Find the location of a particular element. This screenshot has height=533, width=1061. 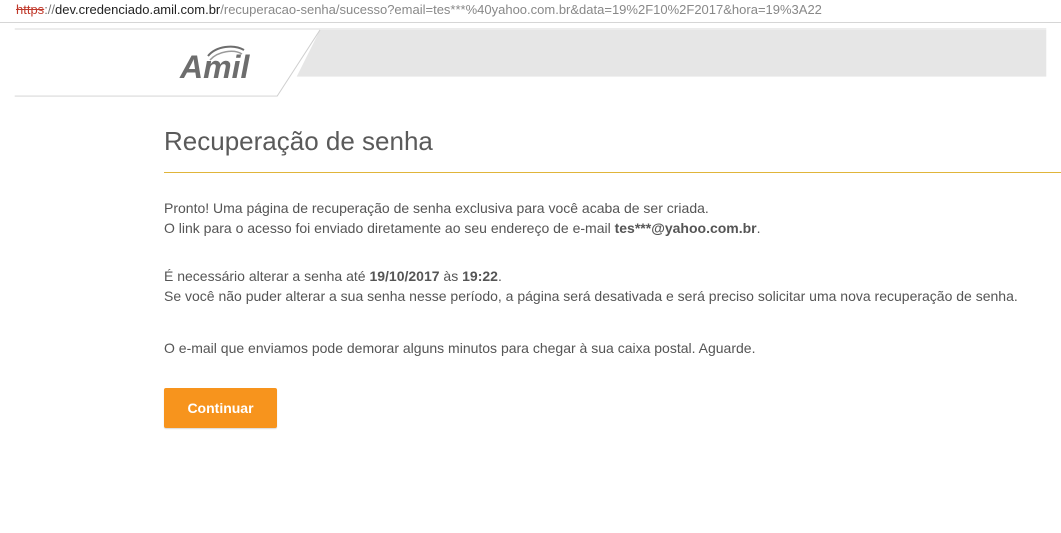

page-title: Recuperação de senha is located at coordinates (298, 141).